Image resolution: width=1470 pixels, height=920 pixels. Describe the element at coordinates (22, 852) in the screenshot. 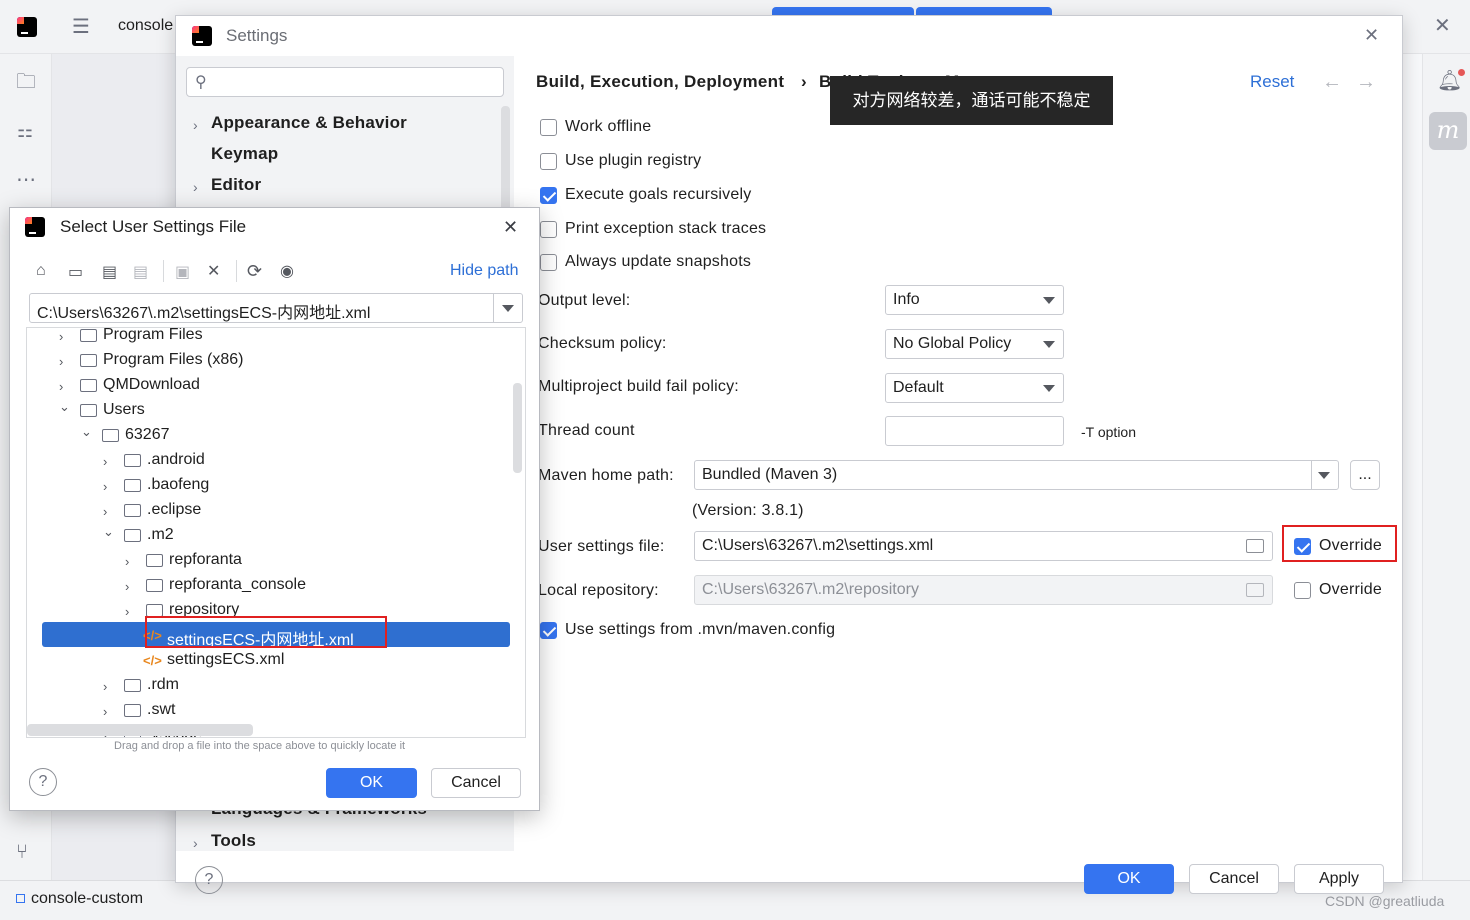

I see `git-branch-icon: ⑂` at that location.